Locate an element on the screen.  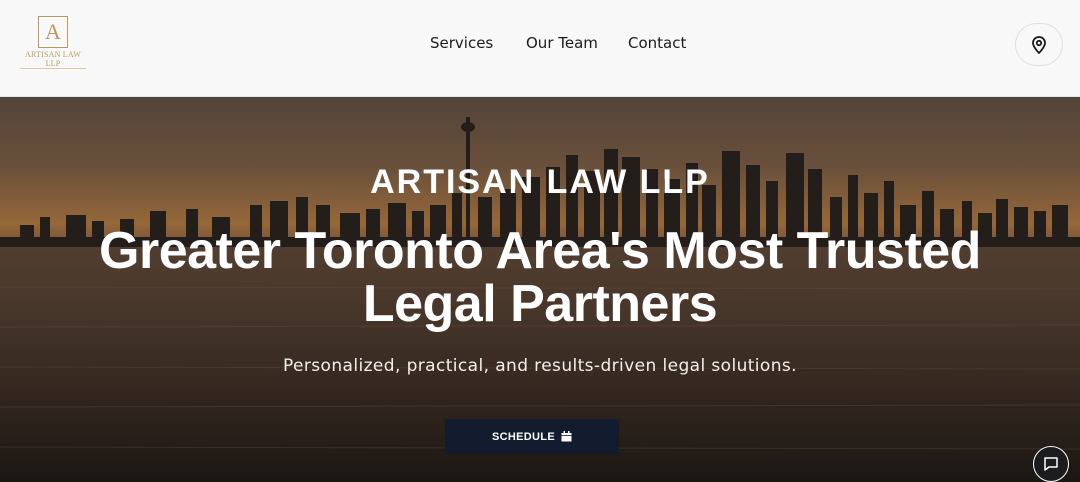
schedule-button: SCHEDULE is located at coordinates (532, 436).